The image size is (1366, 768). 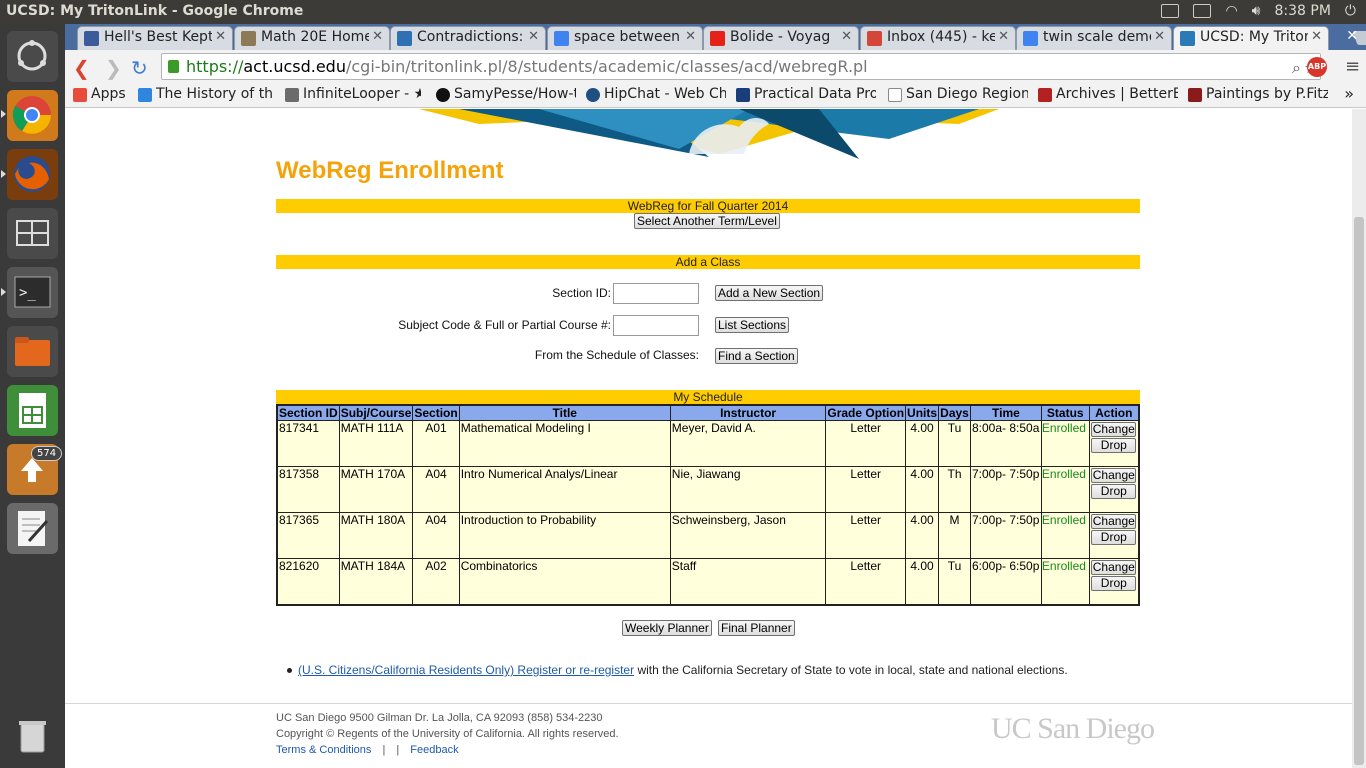 What do you see at coordinates (98, 94) in the screenshot?
I see `bookmark-apps: Apps` at bounding box center [98, 94].